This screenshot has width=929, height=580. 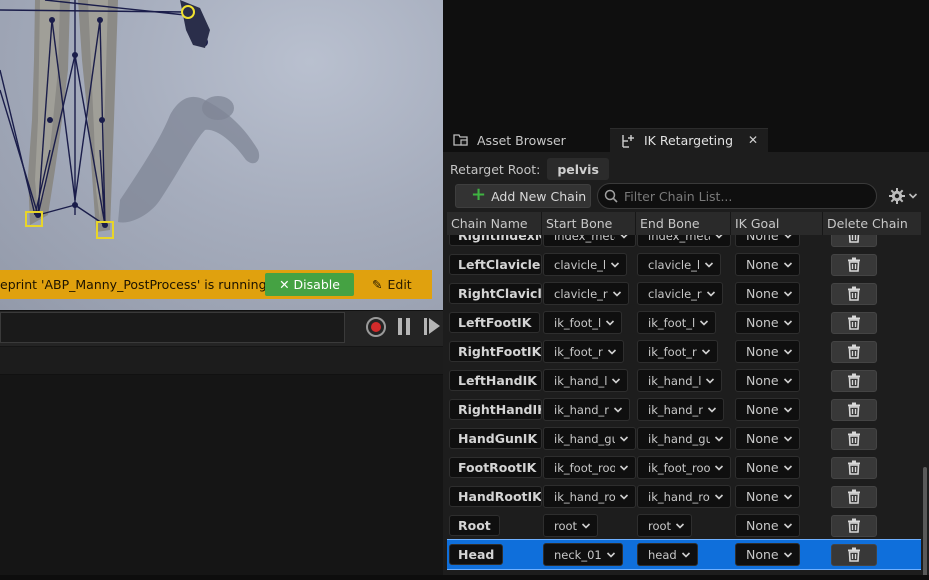 I want to click on end-bone-combo: ik_hand_r, so click(x=681, y=409).